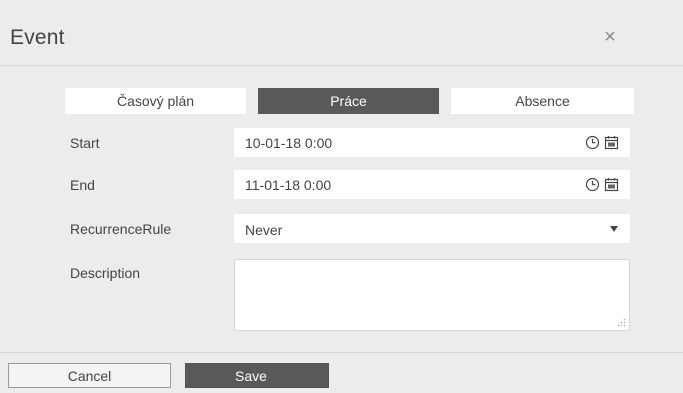 This screenshot has width=683, height=393. What do you see at coordinates (542, 101) in the screenshot?
I see `tab-absence: Absence` at bounding box center [542, 101].